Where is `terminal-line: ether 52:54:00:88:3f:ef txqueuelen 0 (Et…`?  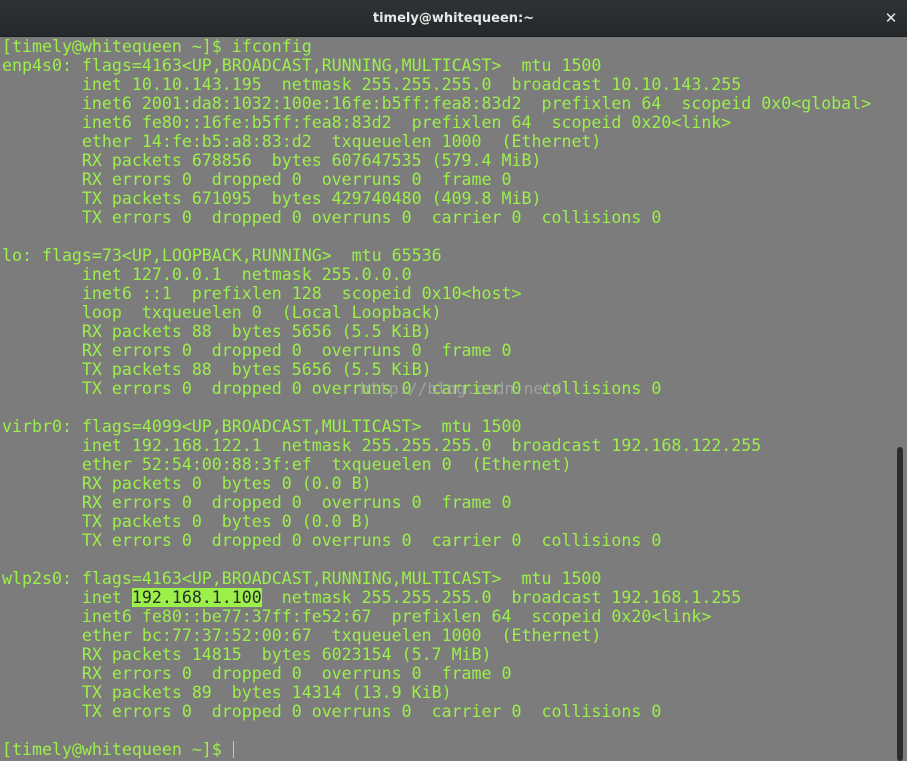 terminal-line: ether 52:54:00:88:3f:ef txqueuelen 0 (Et… is located at coordinates (287, 464).